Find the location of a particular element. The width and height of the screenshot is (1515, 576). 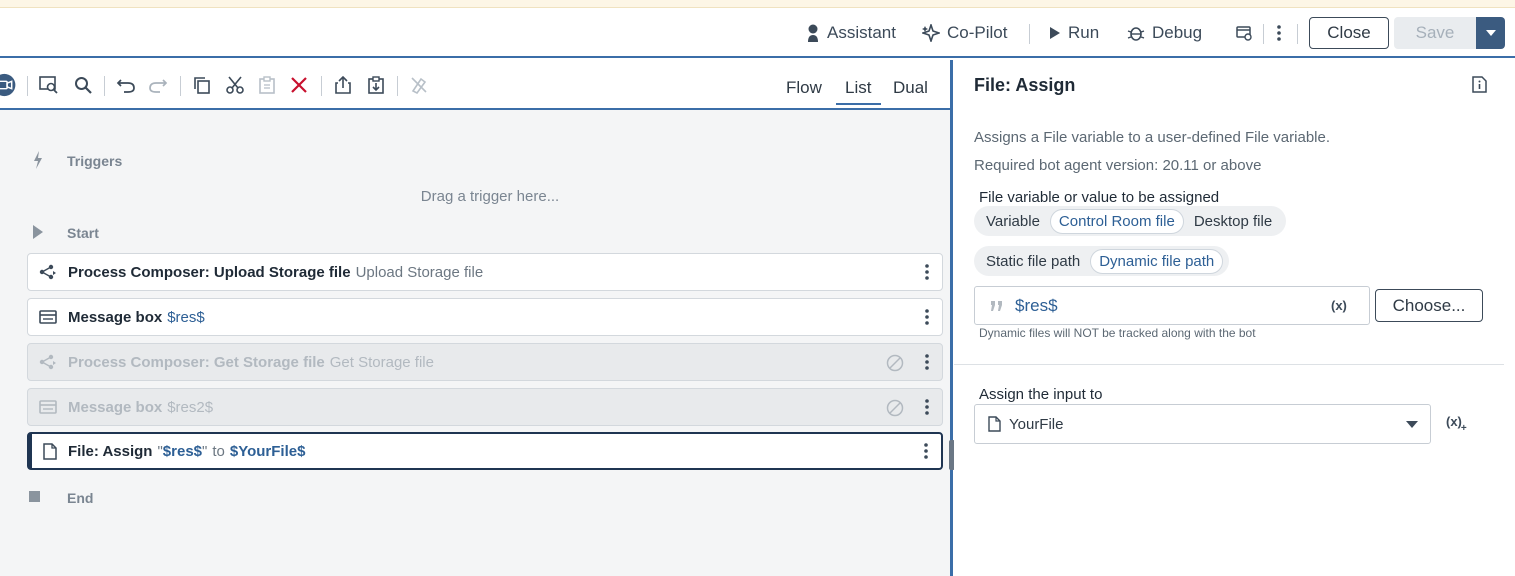

run-label: Run is located at coordinates (1084, 32).